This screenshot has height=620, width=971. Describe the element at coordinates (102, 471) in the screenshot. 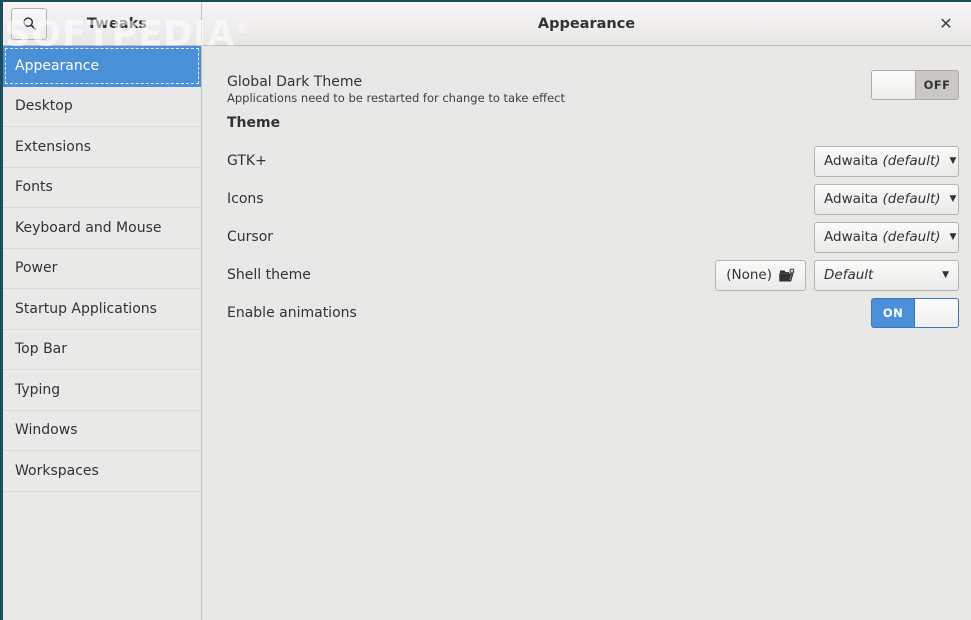

I see `sidebar-item-workspaces: Workspaces` at that location.